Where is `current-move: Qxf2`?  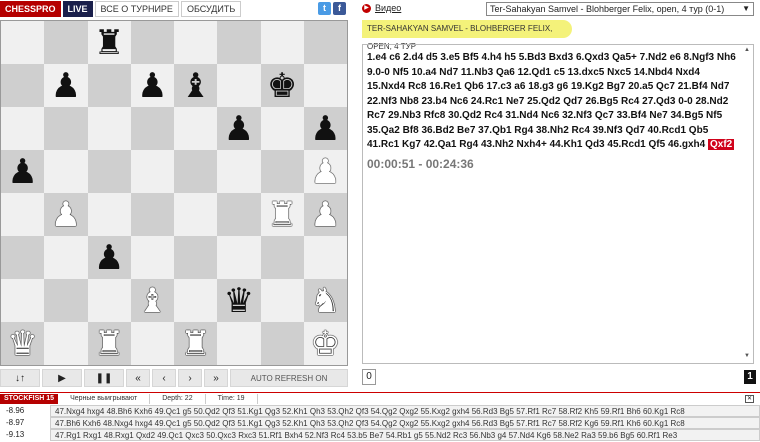 current-move: Qxf2 is located at coordinates (721, 144).